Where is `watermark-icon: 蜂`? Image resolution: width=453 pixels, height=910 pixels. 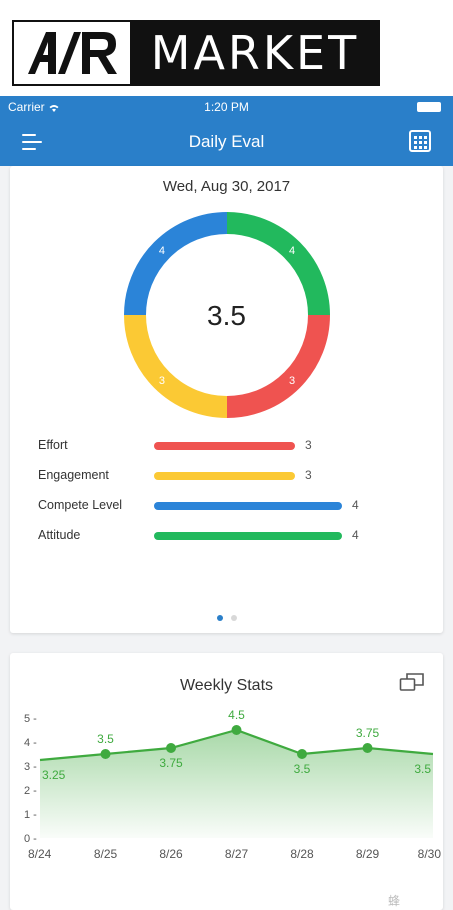 watermark-icon: 蜂 is located at coordinates (394, 901).